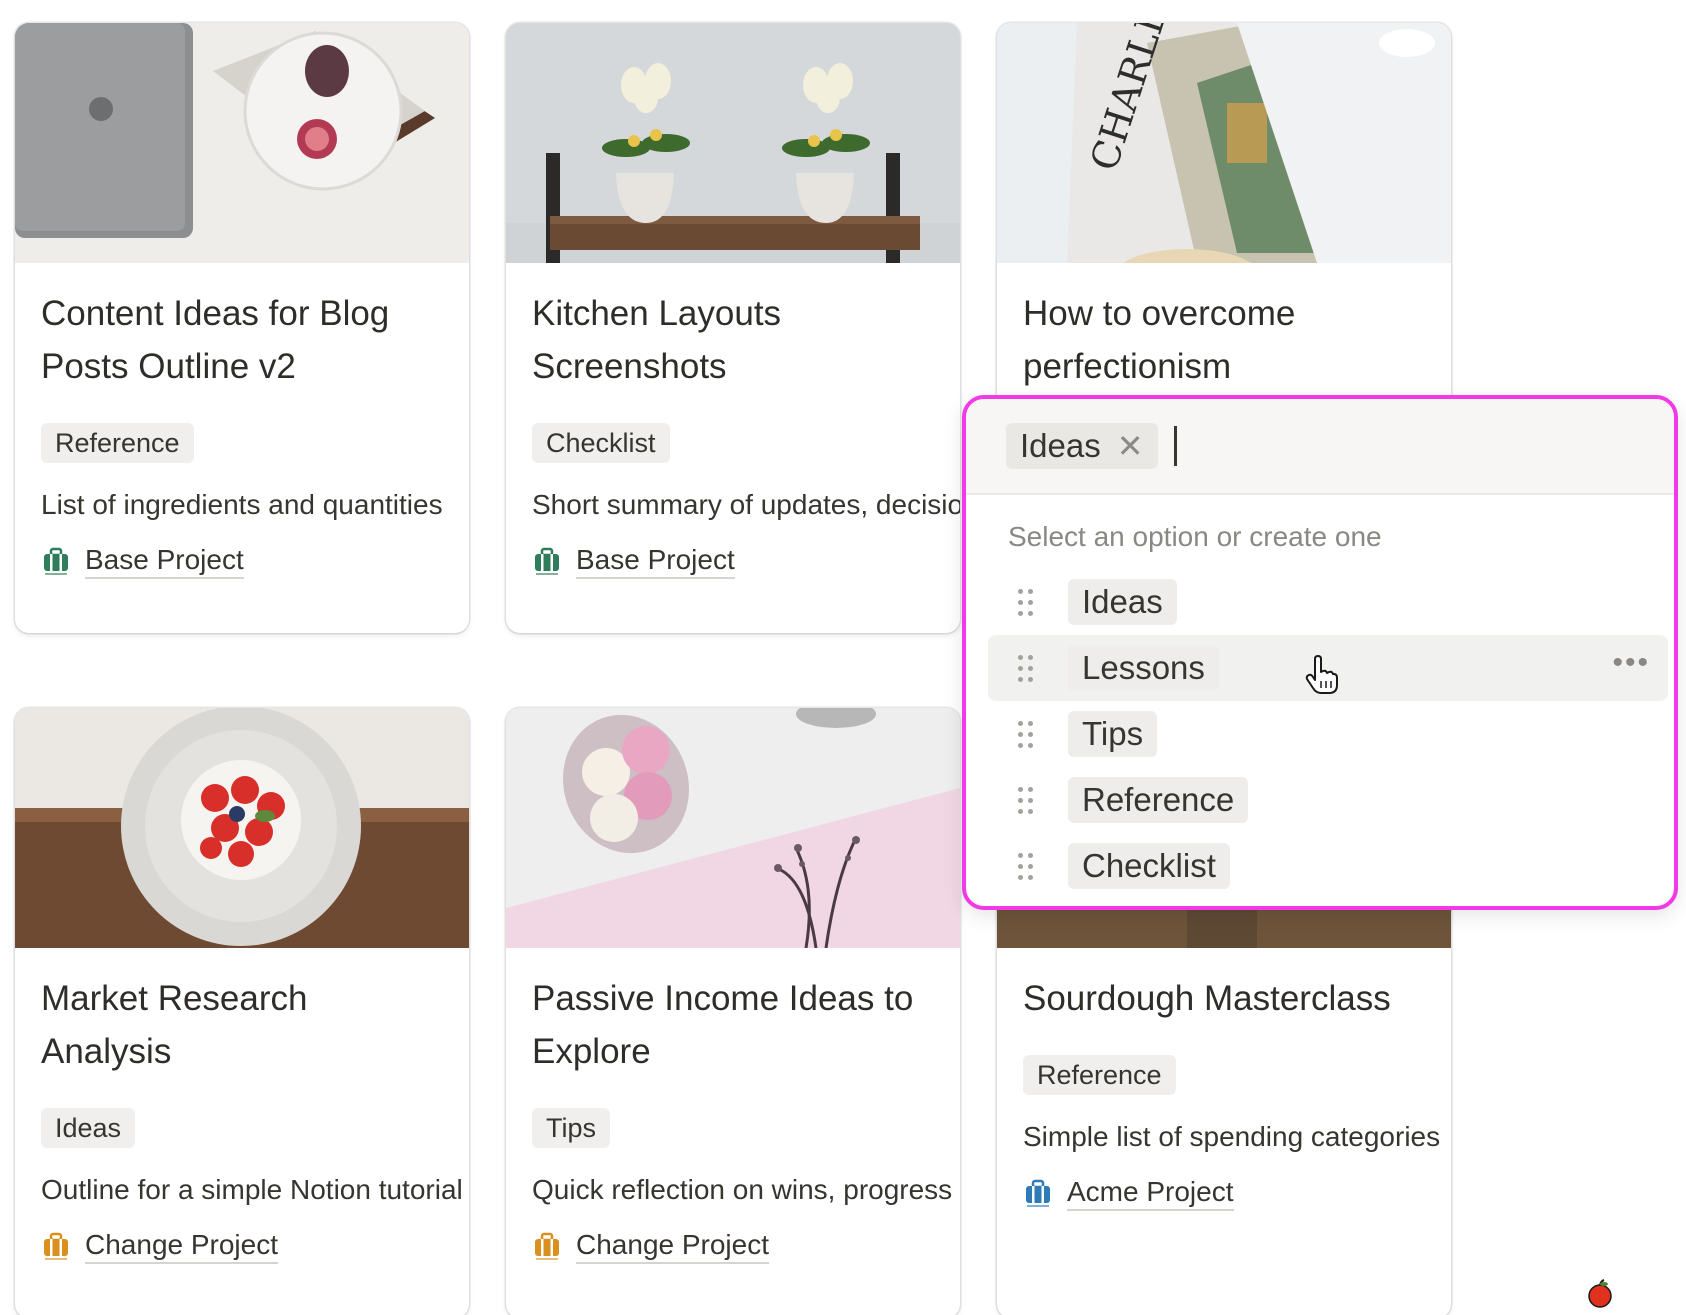 The image size is (1686, 1315). What do you see at coordinates (1321, 674) in the screenshot?
I see `hand-cursor-icon` at bounding box center [1321, 674].